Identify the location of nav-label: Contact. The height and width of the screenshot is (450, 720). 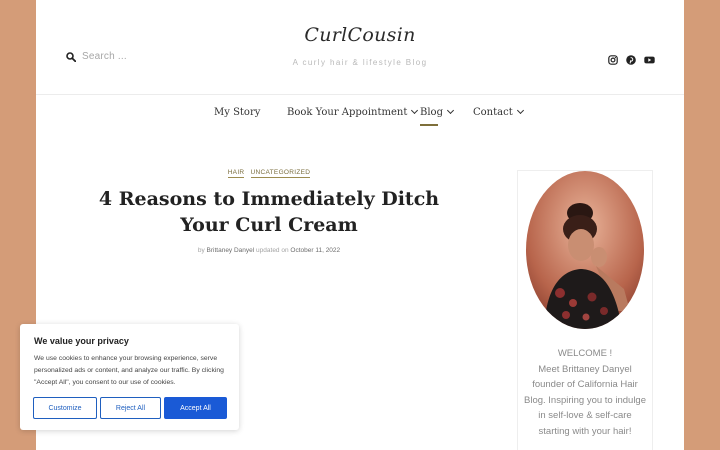
(493, 112).